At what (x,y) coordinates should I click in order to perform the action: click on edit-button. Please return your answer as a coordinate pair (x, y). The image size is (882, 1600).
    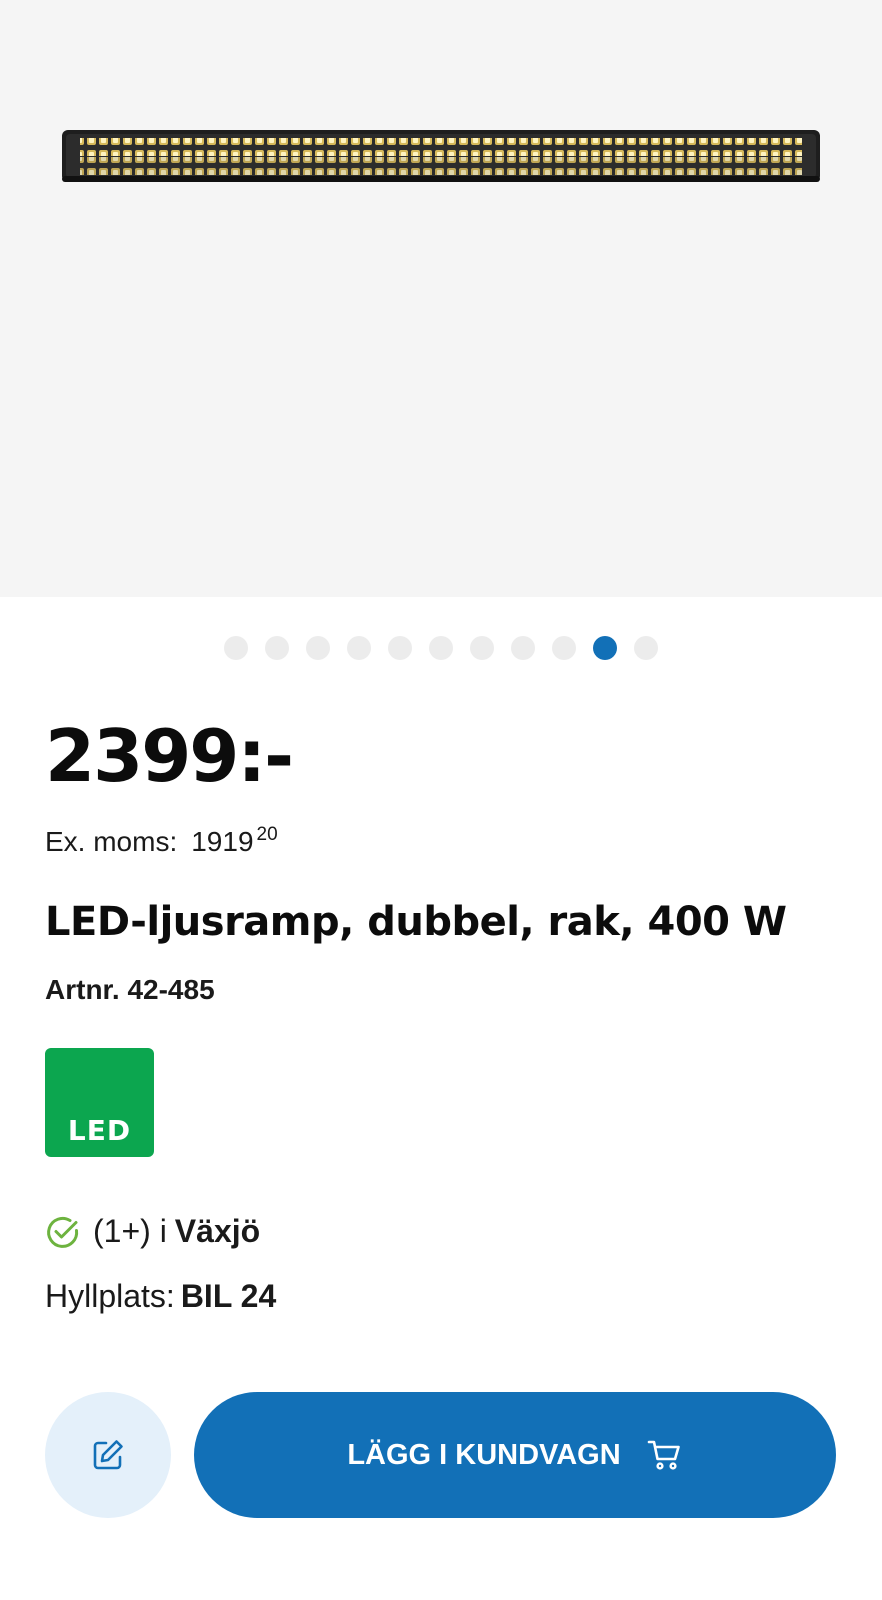
    Looking at the image, I should click on (108, 1455).